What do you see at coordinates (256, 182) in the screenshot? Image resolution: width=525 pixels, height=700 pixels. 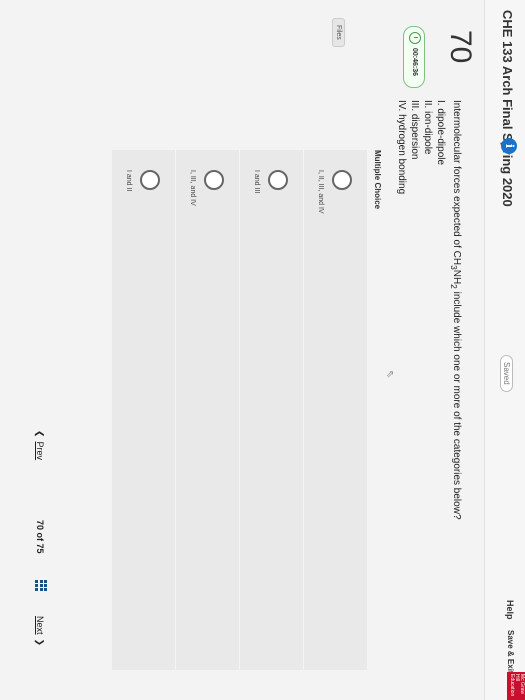 I see `answer-choice-label: I and III` at bounding box center [256, 182].